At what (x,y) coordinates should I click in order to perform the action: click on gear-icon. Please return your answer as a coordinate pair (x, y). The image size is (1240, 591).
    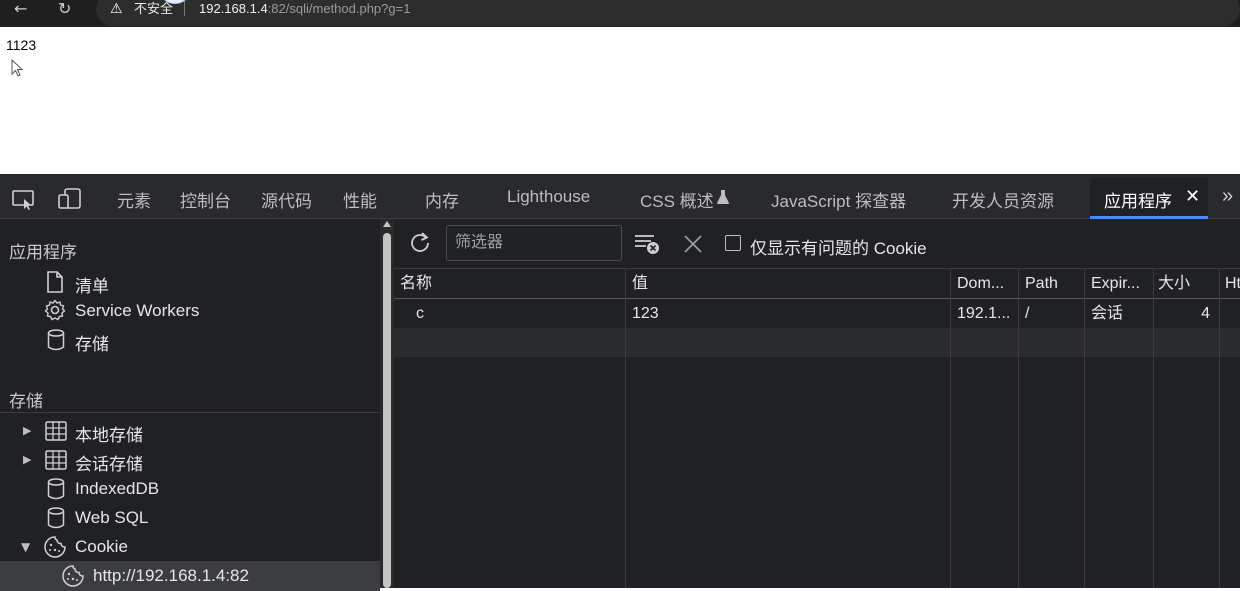
    Looking at the image, I should click on (55, 310).